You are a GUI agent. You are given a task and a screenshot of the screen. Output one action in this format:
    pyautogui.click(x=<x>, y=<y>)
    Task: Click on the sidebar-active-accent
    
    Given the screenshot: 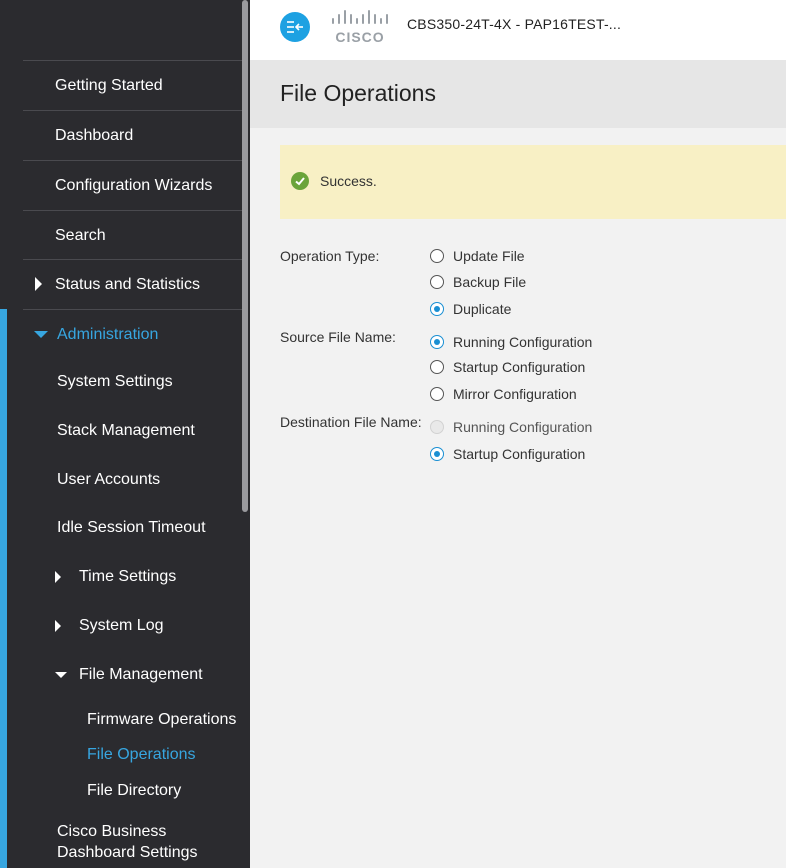 What is the action you would take?
    pyautogui.click(x=3, y=588)
    